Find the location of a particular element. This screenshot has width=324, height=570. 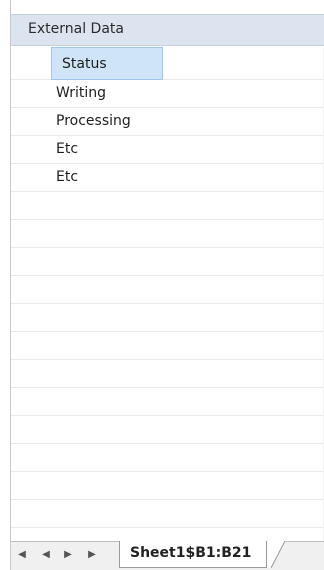

sheet-tab-active: Sheet1$B1:B21 is located at coordinates (193, 554).